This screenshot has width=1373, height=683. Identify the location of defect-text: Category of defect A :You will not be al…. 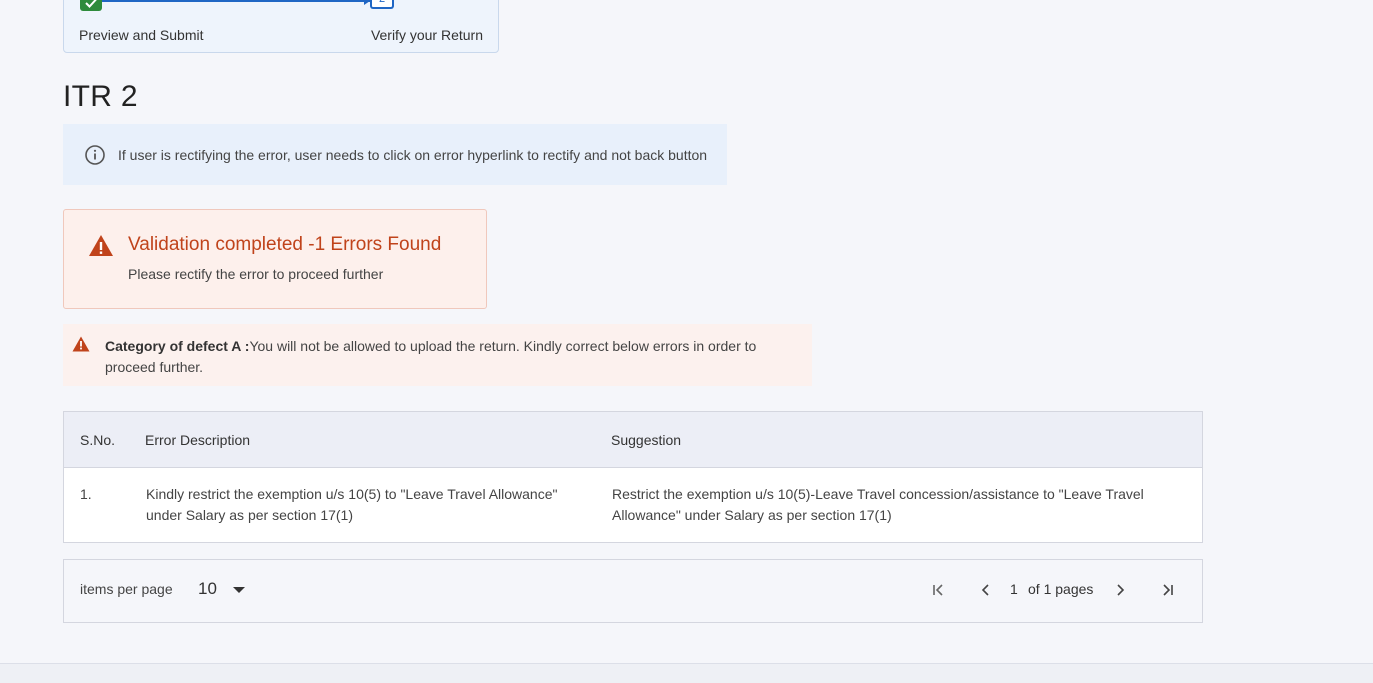
(450, 357).